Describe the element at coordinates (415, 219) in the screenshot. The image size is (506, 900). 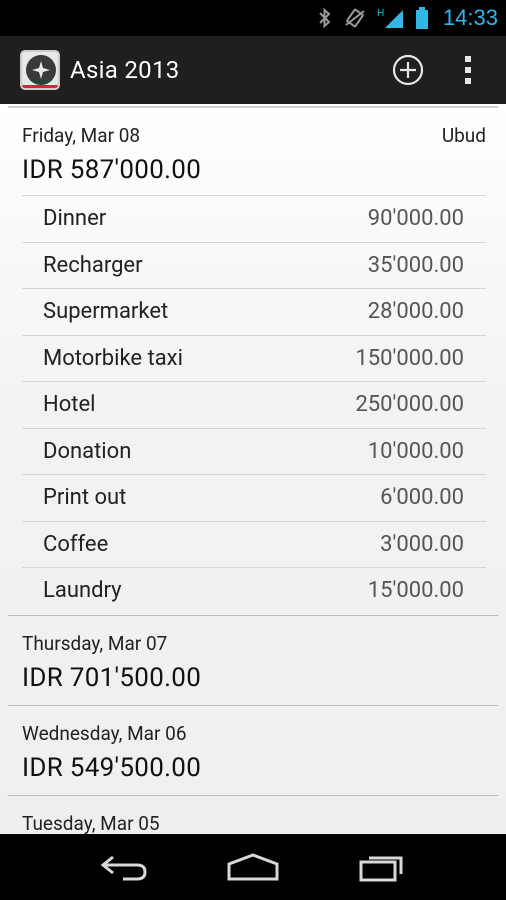
I see `expense-amount: 90'000.00` at that location.